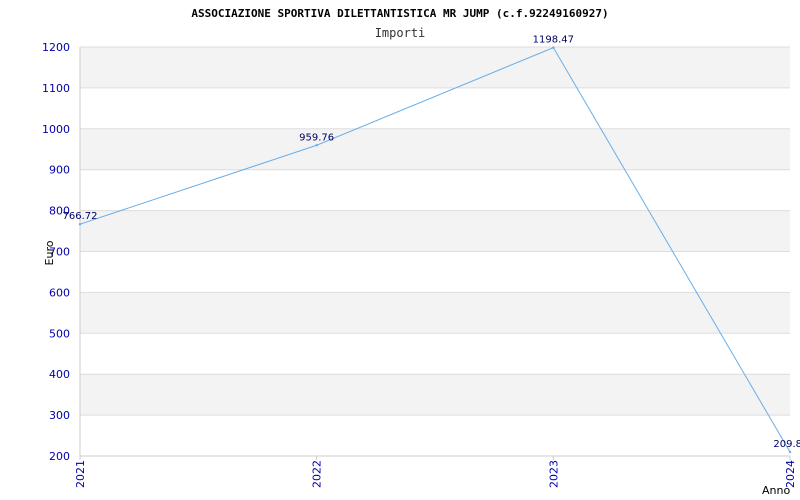 This screenshot has height=500, width=800. Describe the element at coordinates (80, 216) in the screenshot. I see `data-label: 766.72` at that location.